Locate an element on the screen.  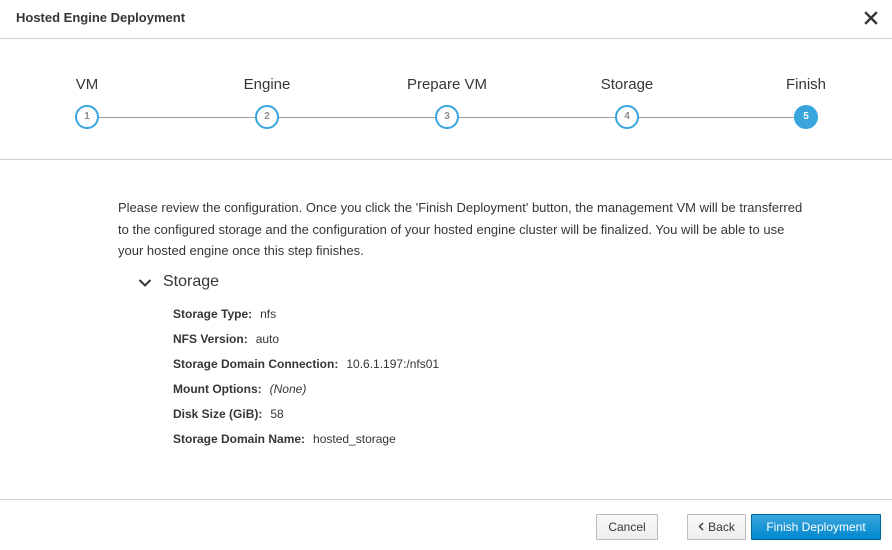
wizard-step-number: 5 is located at coordinates (806, 117).